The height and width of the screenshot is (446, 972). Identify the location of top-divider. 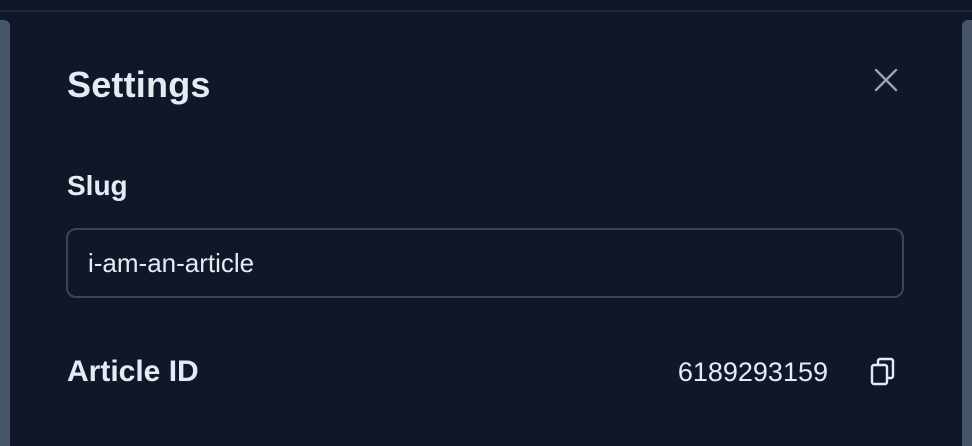
(486, 6).